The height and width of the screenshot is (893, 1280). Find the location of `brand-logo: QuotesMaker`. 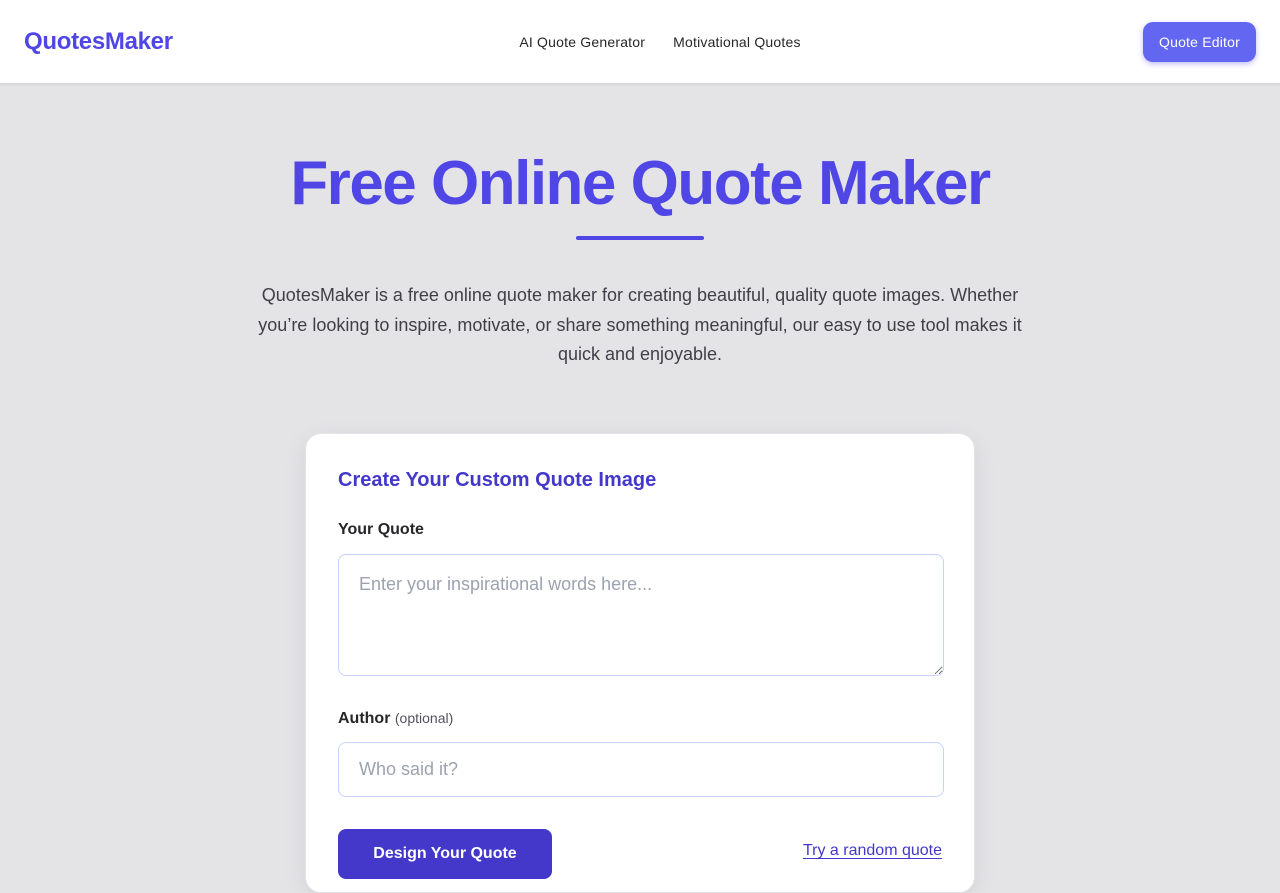

brand-logo: QuotesMaker is located at coordinates (98, 42).